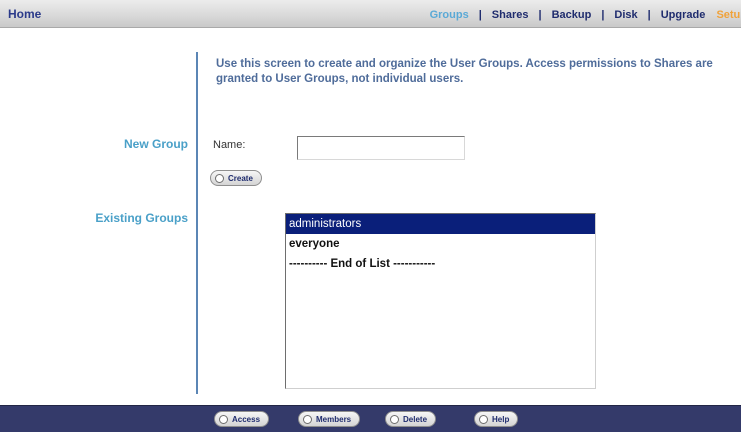 Image resolution: width=741 pixels, height=432 pixels. What do you see at coordinates (415, 419) in the screenshot?
I see `delete-button-label: Delete` at bounding box center [415, 419].